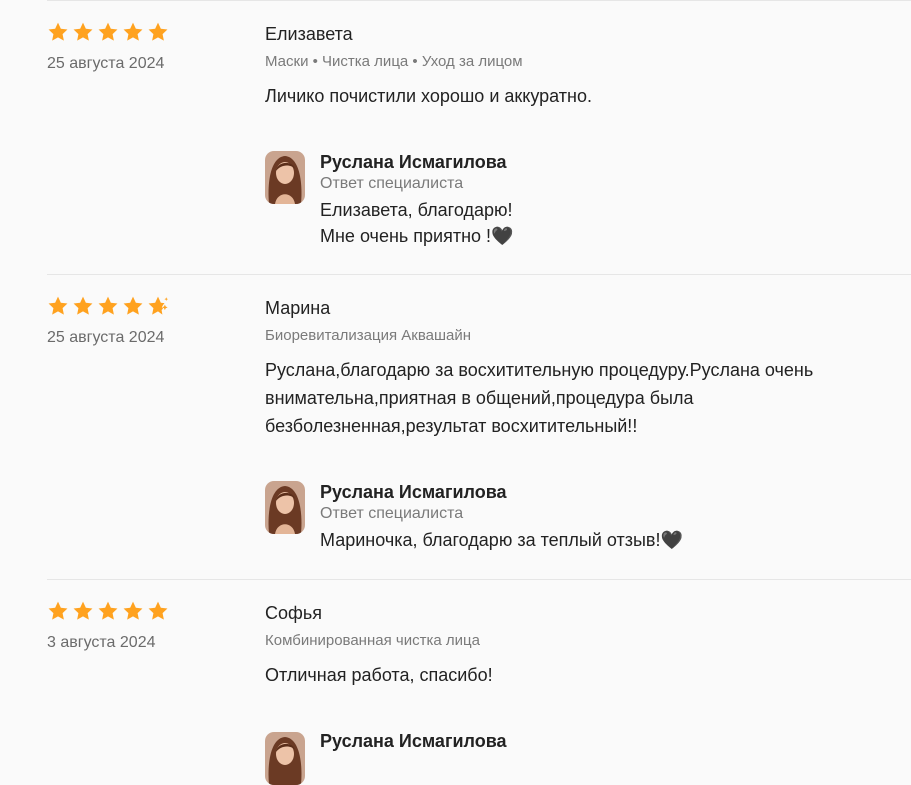 The image size is (911, 785). Describe the element at coordinates (394, 61) in the screenshot. I see `review-services: Маски • Чистка лица • Уход за лицом` at that location.